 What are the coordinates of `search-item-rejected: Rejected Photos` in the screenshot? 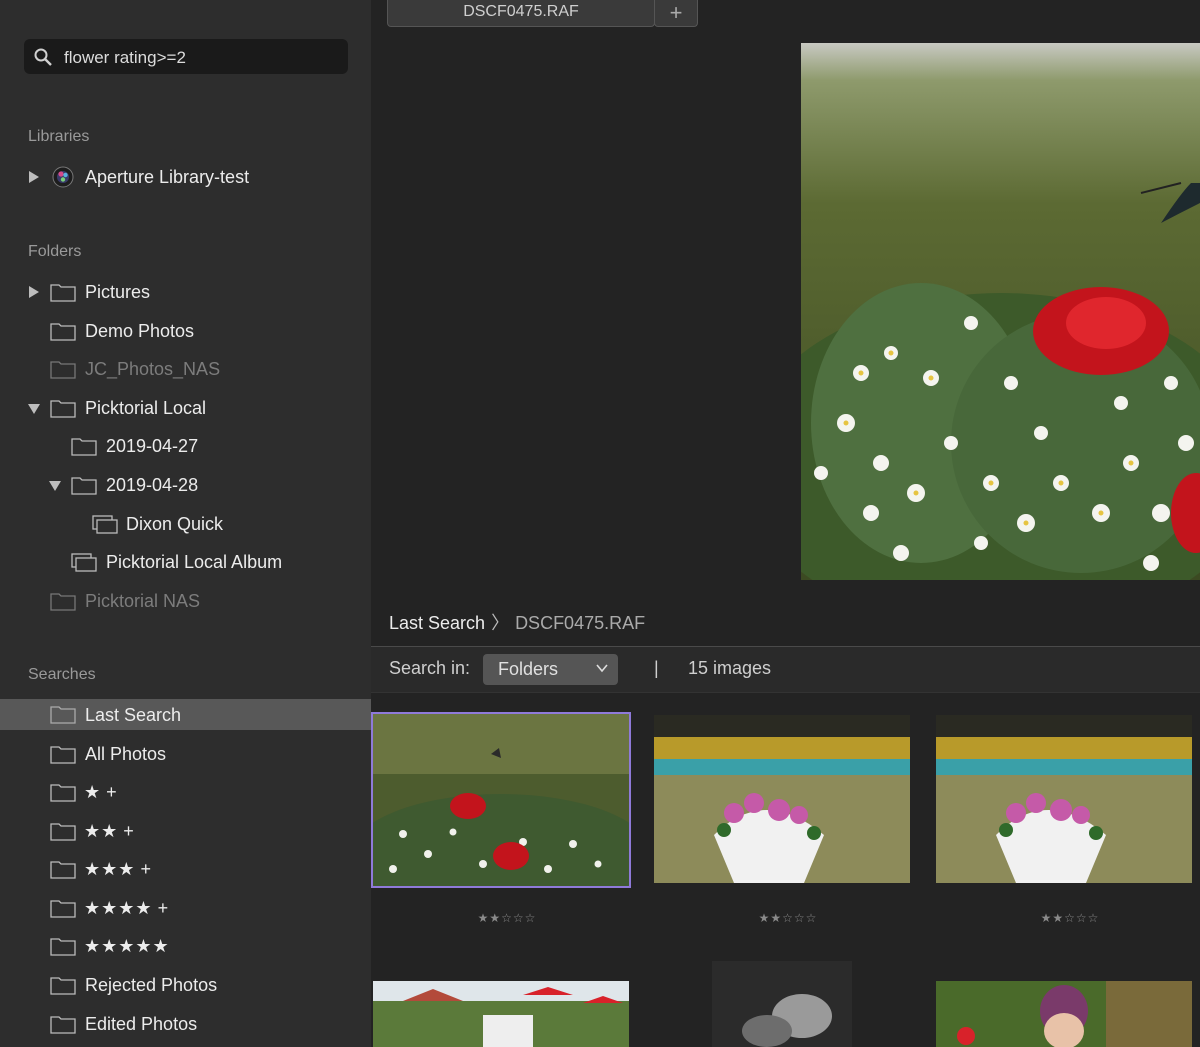 It's located at (185, 985).